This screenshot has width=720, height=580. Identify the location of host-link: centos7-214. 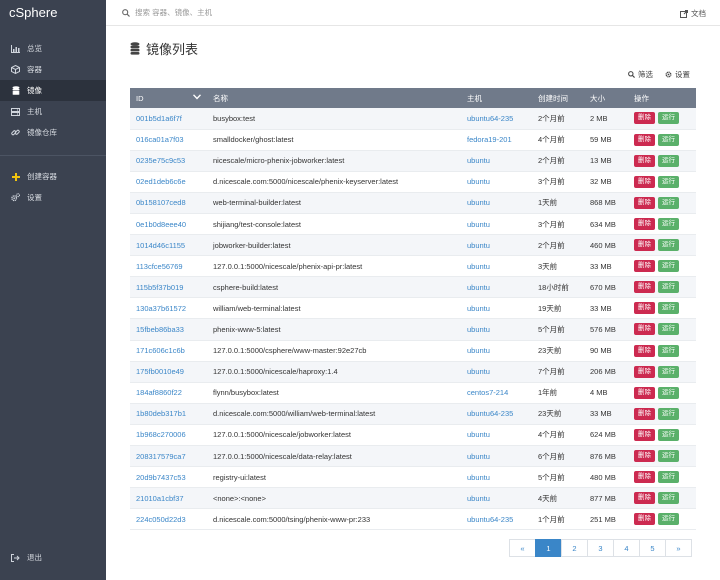
(487, 392).